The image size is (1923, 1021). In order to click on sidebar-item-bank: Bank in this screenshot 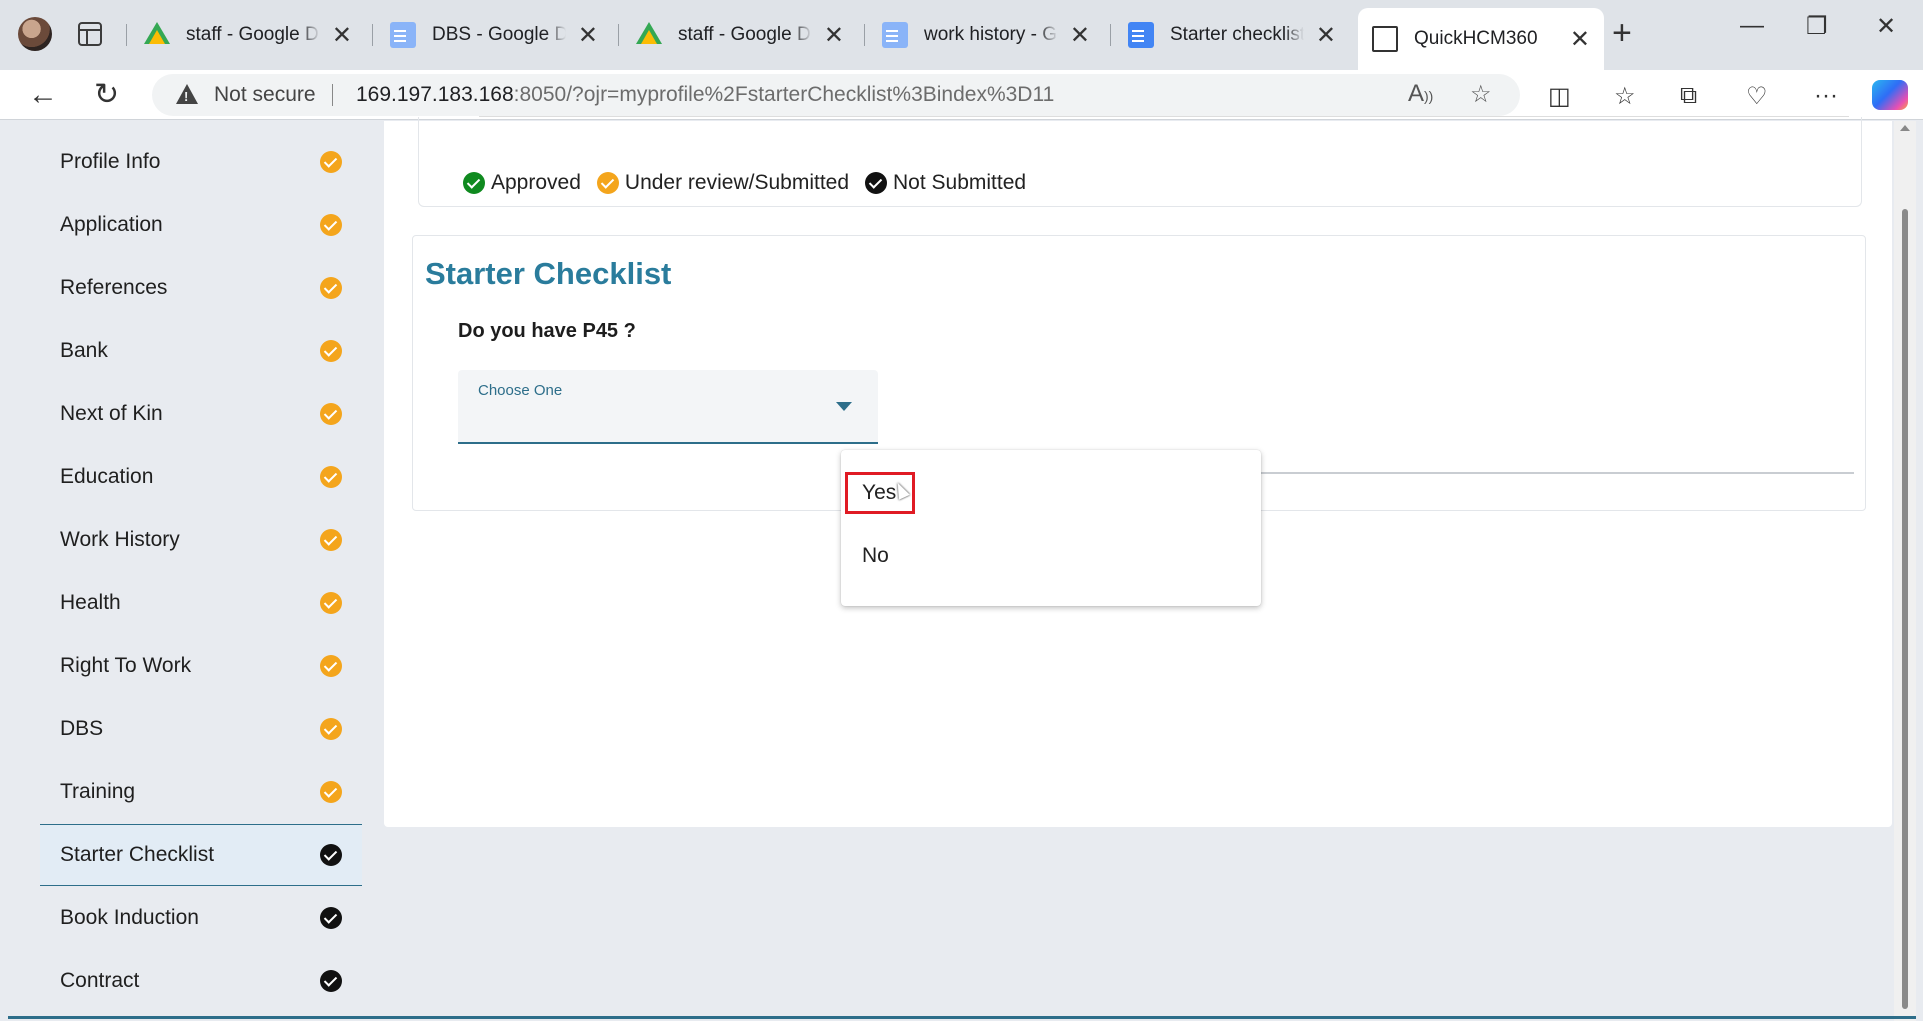, I will do `click(201, 351)`.